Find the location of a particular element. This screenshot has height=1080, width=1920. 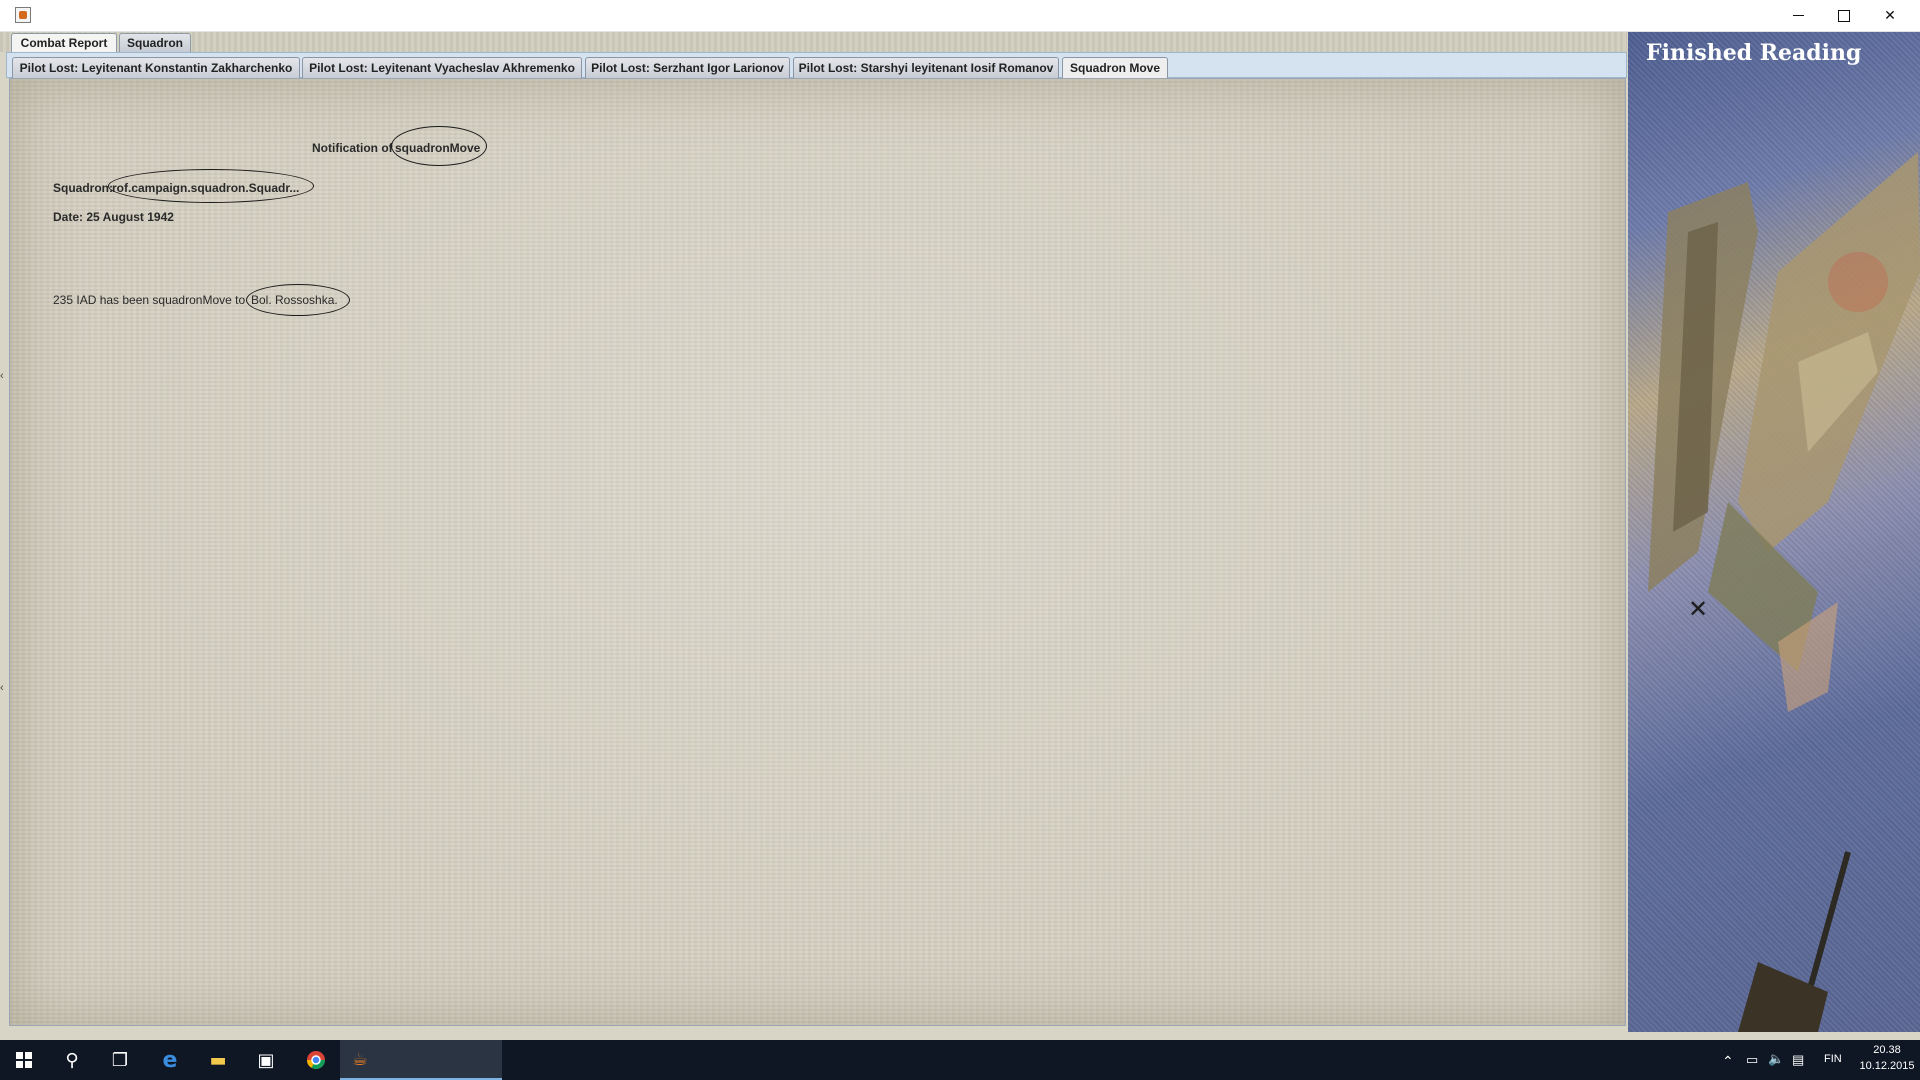

tab-combat-report: Combat Report is located at coordinates (64, 42).